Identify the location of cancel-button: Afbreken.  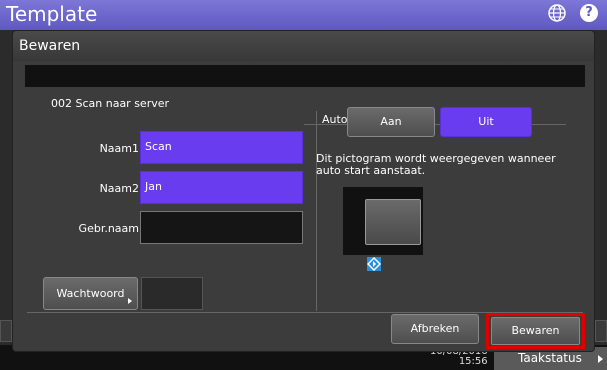
(435, 329).